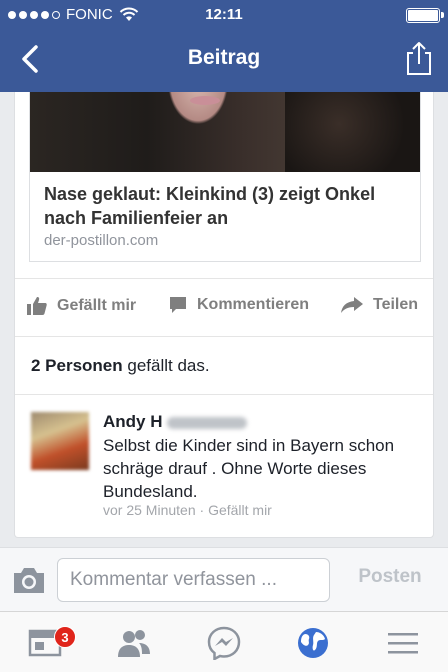 The height and width of the screenshot is (672, 448). Describe the element at coordinates (168, 365) in the screenshot. I see `likes-suffix: gefällt das.` at that location.